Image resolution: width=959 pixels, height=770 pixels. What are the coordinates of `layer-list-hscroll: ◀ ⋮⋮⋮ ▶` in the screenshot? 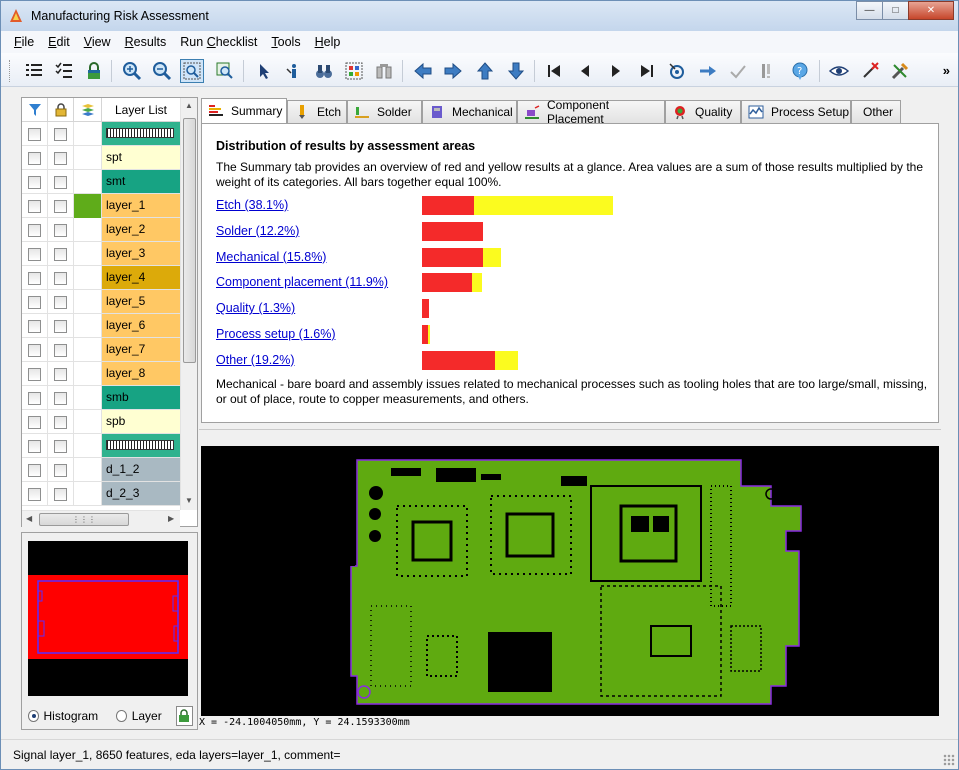 It's located at (101, 518).